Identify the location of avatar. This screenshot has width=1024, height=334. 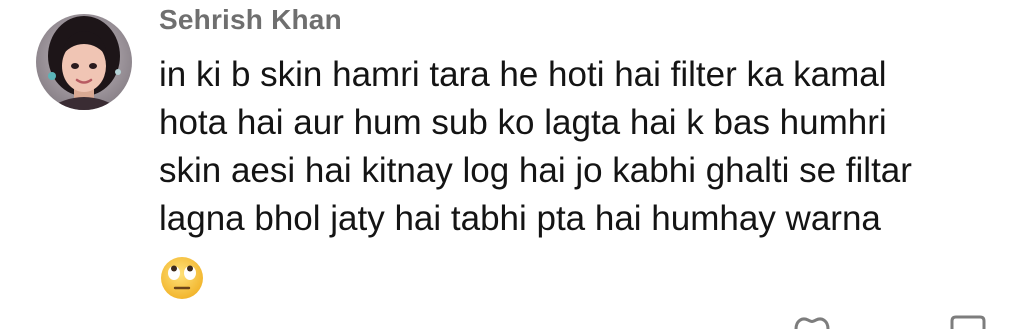
(84, 62).